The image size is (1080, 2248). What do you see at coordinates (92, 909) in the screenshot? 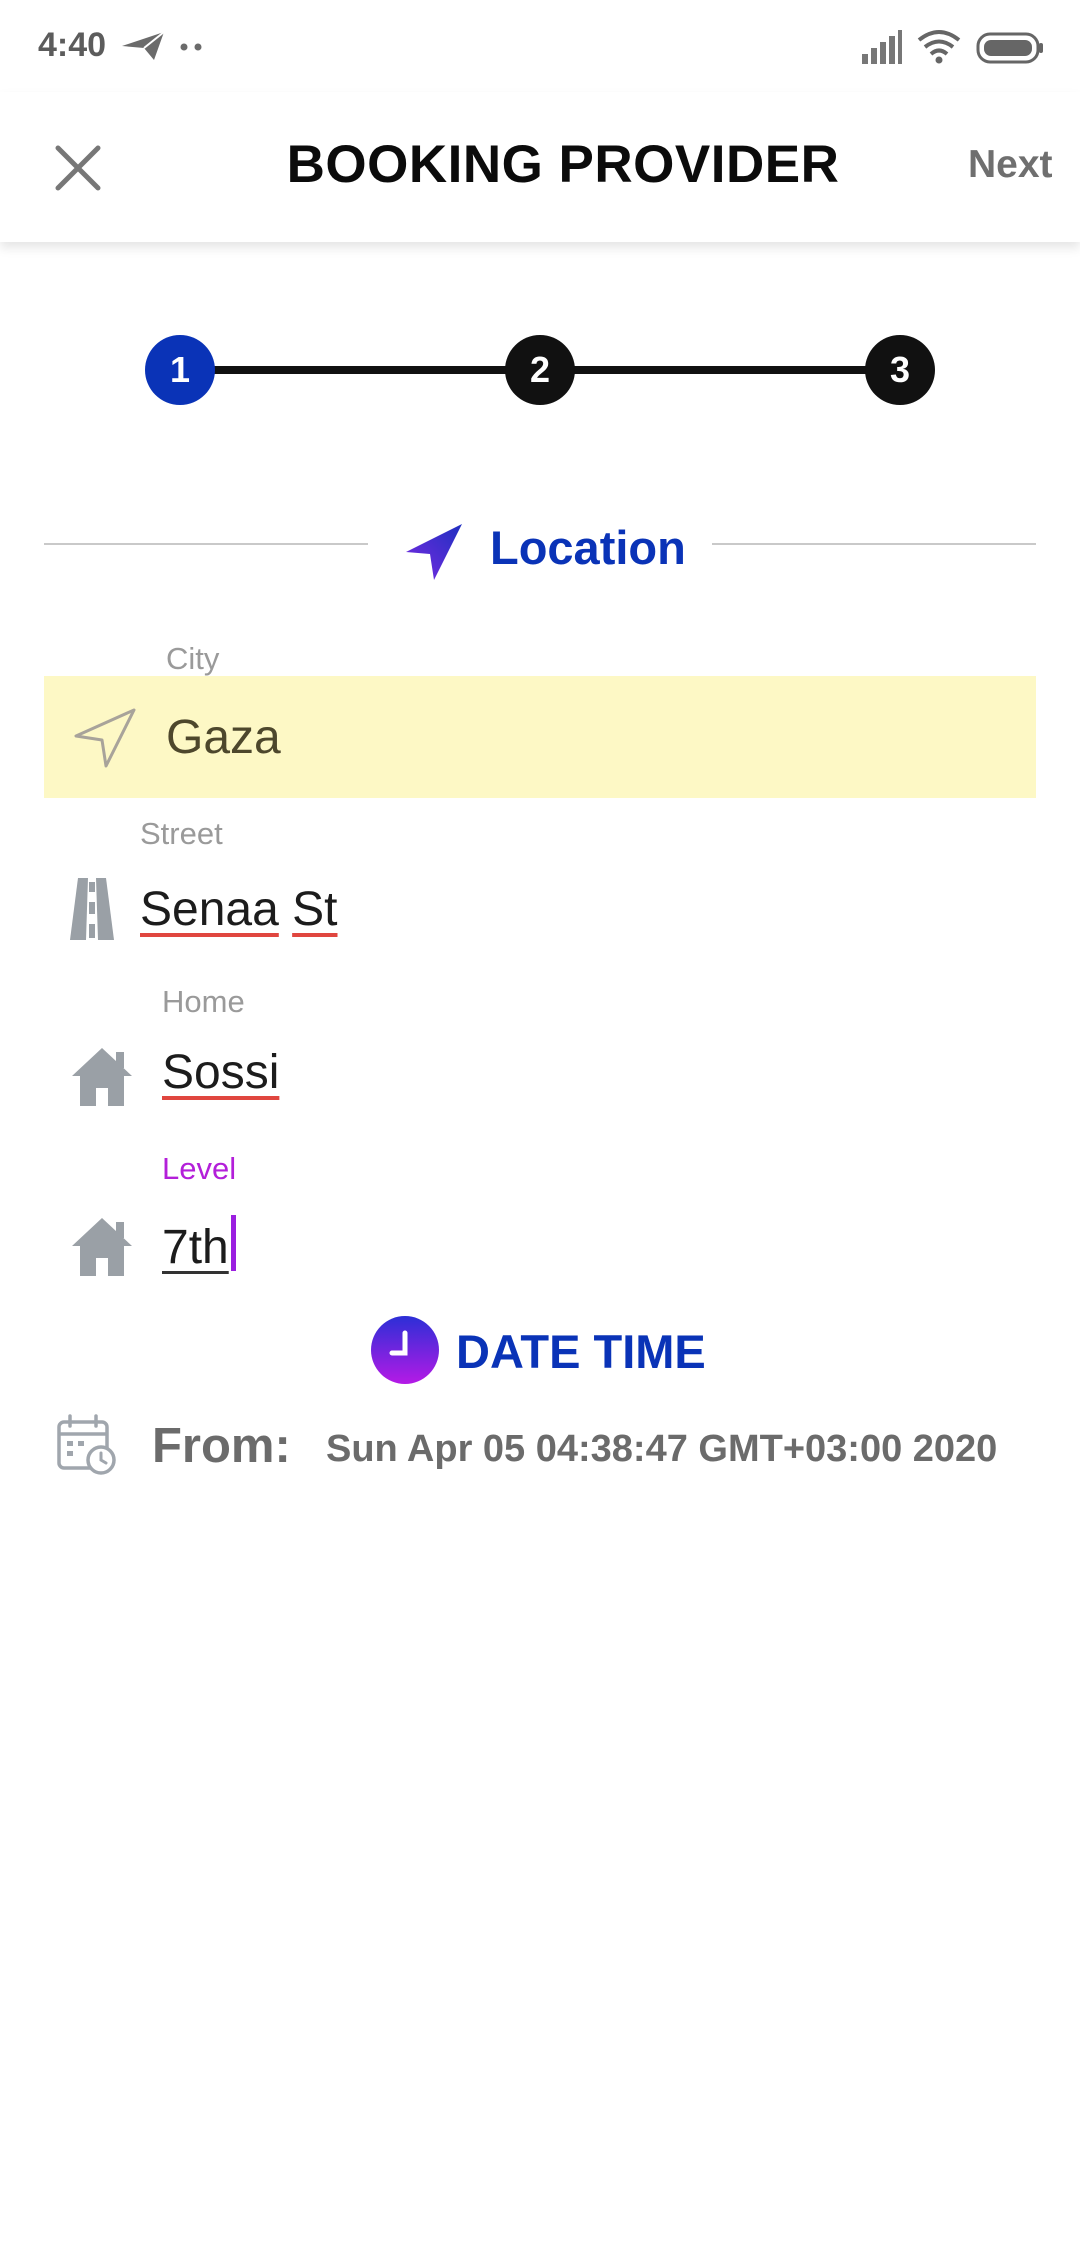
I see `road-icon` at bounding box center [92, 909].